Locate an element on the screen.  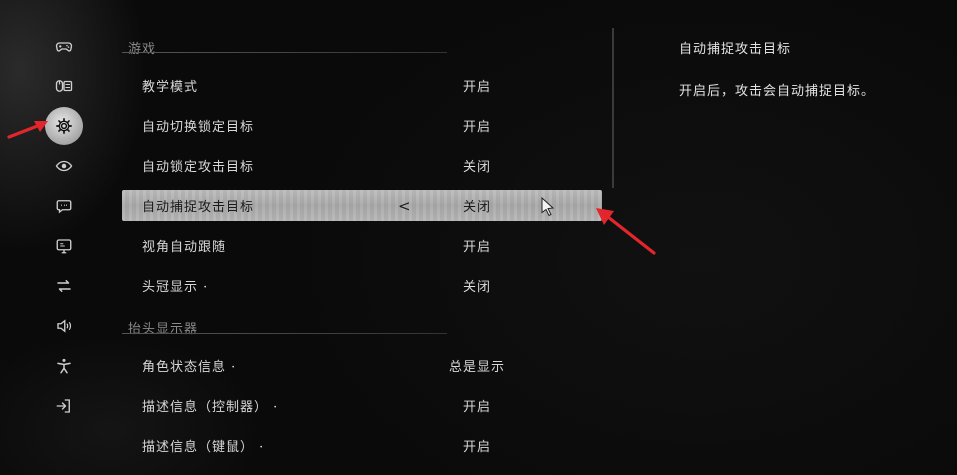
exit-icon is located at coordinates (63, 406).